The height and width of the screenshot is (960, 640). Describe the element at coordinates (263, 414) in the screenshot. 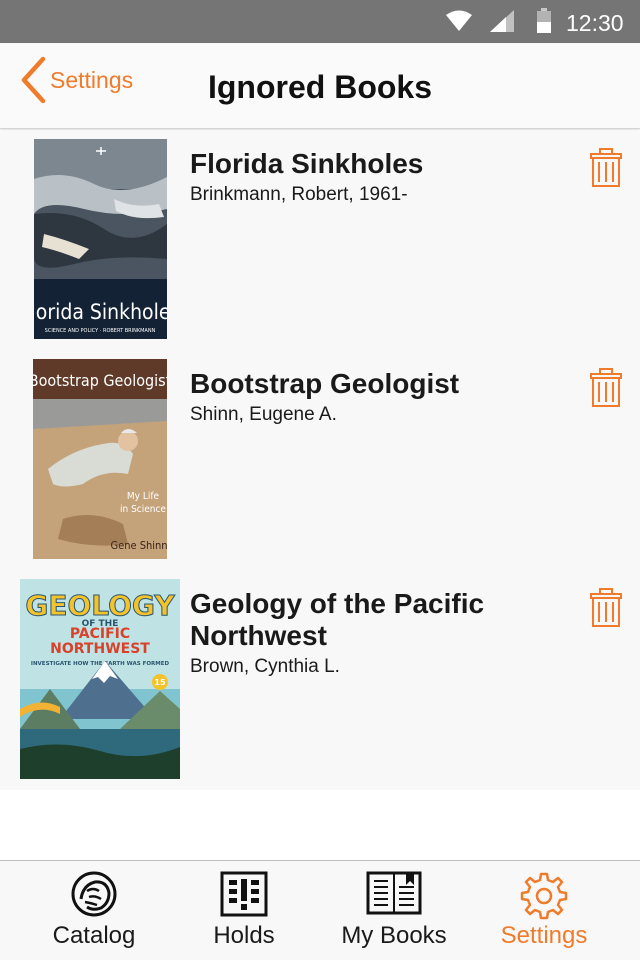

I see `book-author: Shinn, Eugene A.` at that location.